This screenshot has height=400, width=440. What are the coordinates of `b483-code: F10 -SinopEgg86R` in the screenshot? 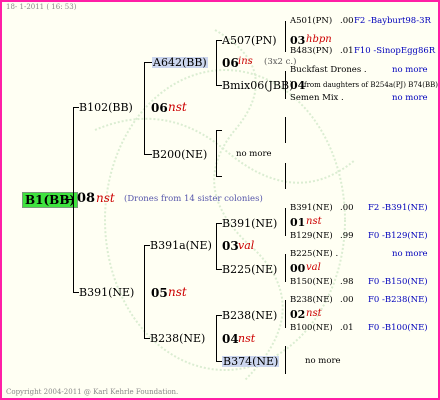 It's located at (395, 51).